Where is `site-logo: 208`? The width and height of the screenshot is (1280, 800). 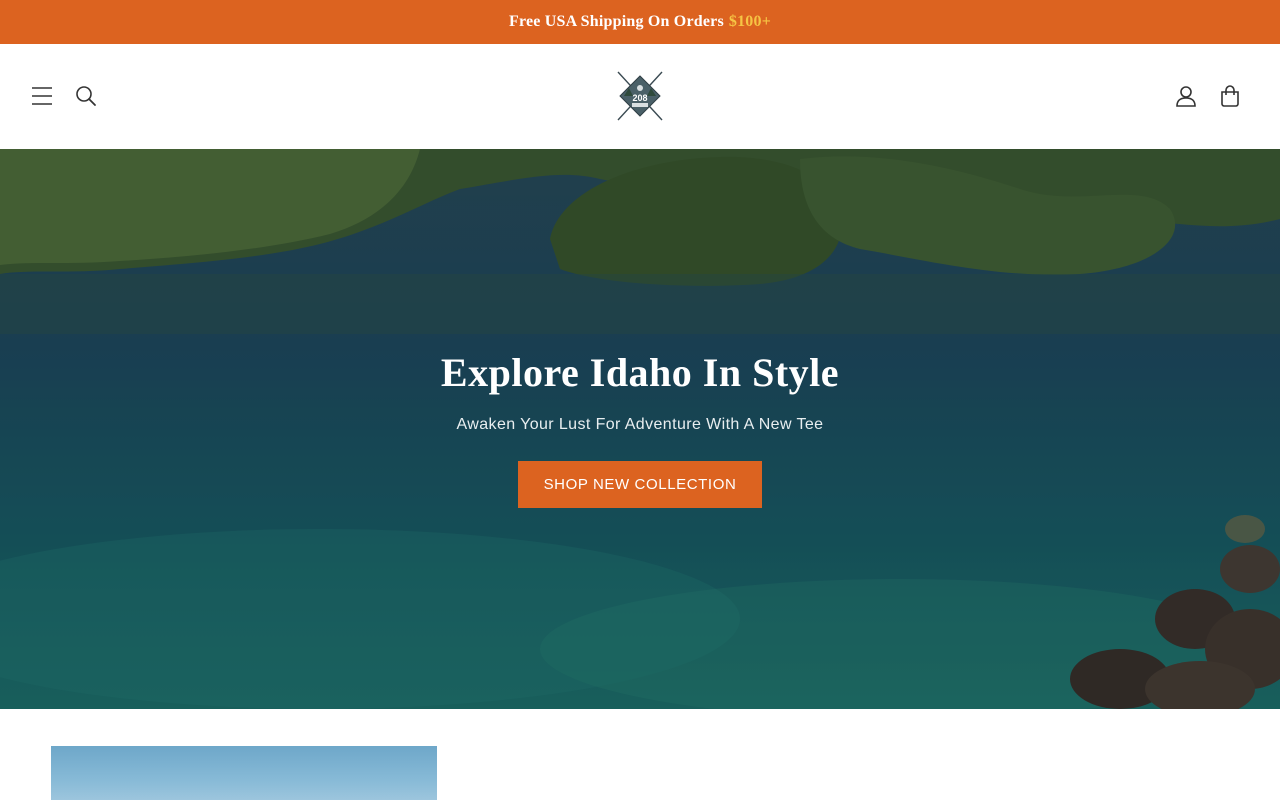 site-logo: 208 is located at coordinates (640, 96).